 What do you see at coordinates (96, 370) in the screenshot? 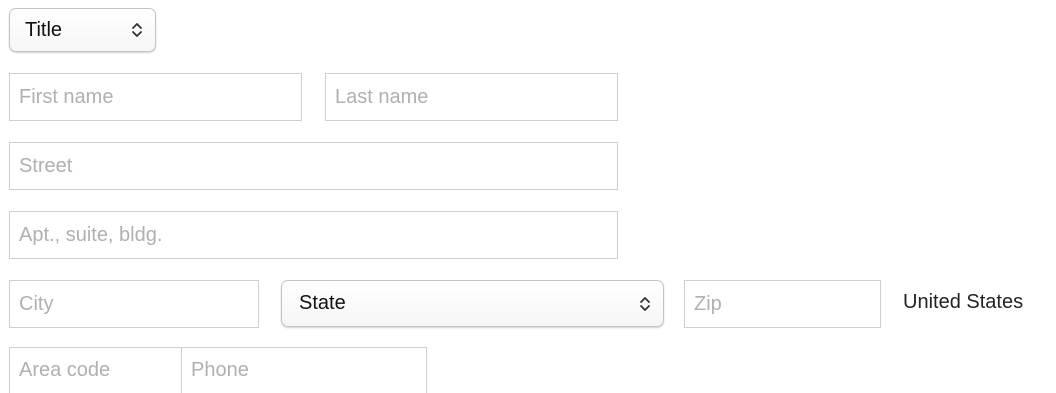
I see `area-code-input` at bounding box center [96, 370].